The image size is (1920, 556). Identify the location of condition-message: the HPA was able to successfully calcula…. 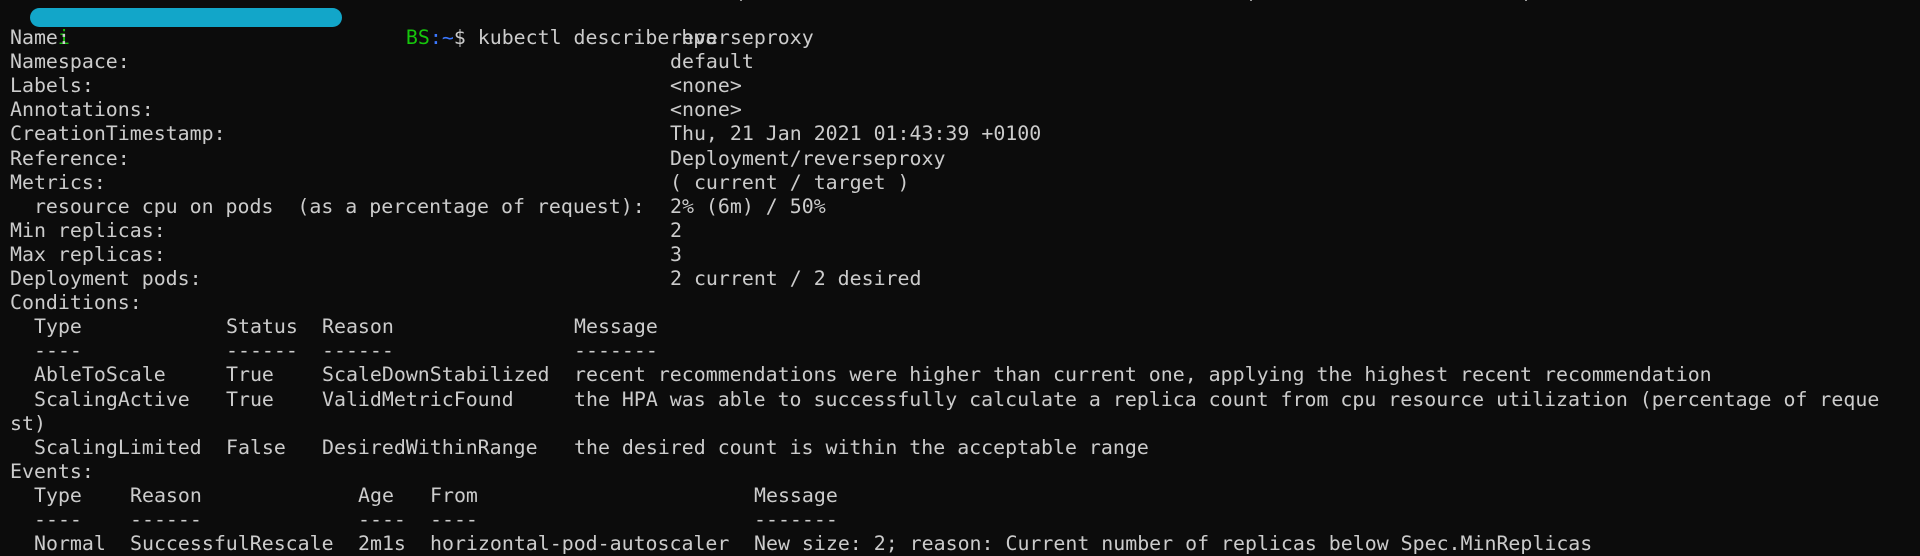
(1227, 399).